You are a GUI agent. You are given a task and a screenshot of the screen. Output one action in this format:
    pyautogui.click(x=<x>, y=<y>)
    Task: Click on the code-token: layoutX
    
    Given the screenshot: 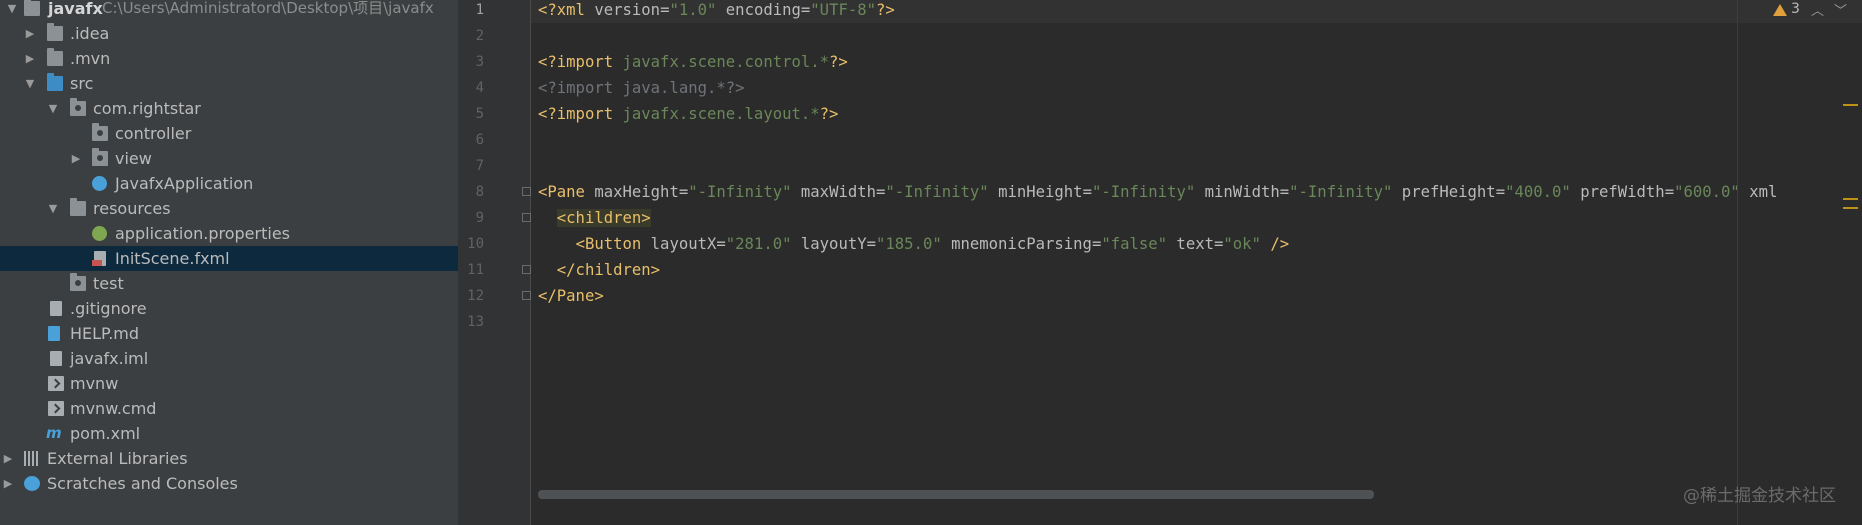 What is the action you would take?
    pyautogui.click(x=679, y=244)
    